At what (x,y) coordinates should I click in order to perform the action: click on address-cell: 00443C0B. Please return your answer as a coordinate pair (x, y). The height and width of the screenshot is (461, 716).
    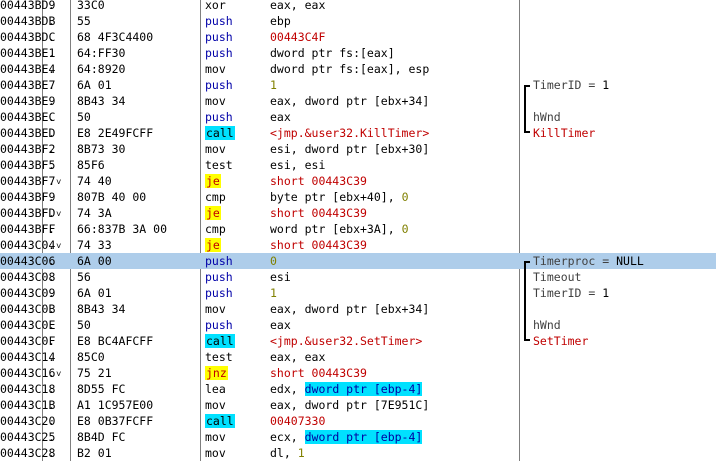
    Looking at the image, I should click on (28, 309).